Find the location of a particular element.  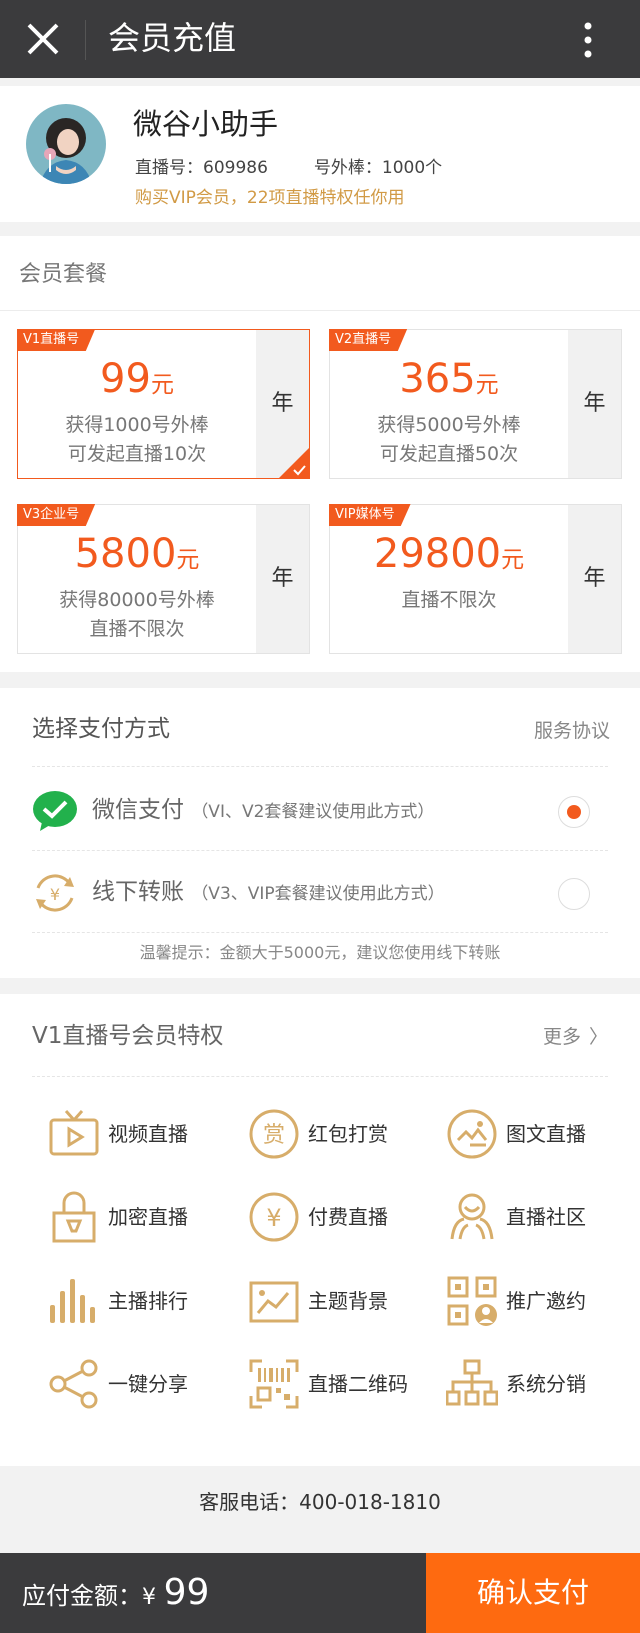

privilege-label: 主播排行 is located at coordinates (148, 1301).